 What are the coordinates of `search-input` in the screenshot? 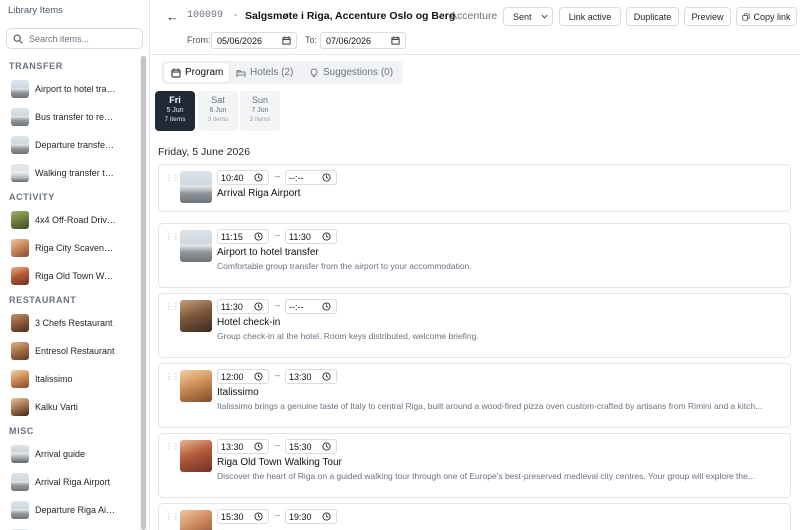 It's located at (84, 38).